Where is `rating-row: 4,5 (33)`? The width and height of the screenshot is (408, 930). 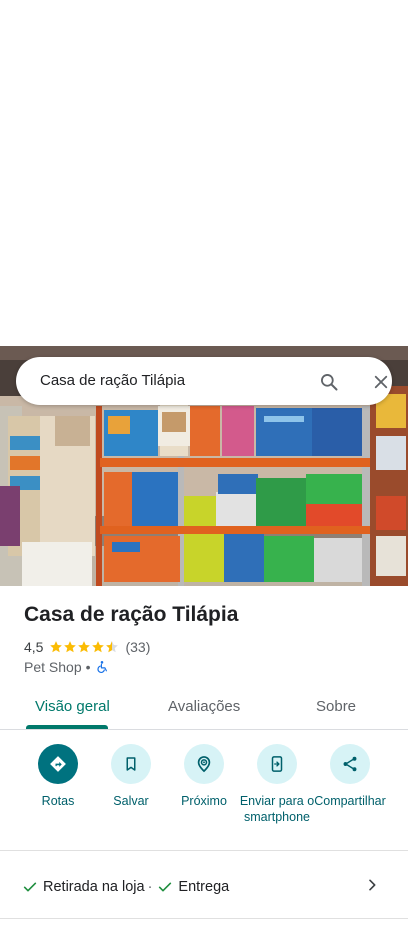 rating-row: 4,5 (33) is located at coordinates (87, 647).